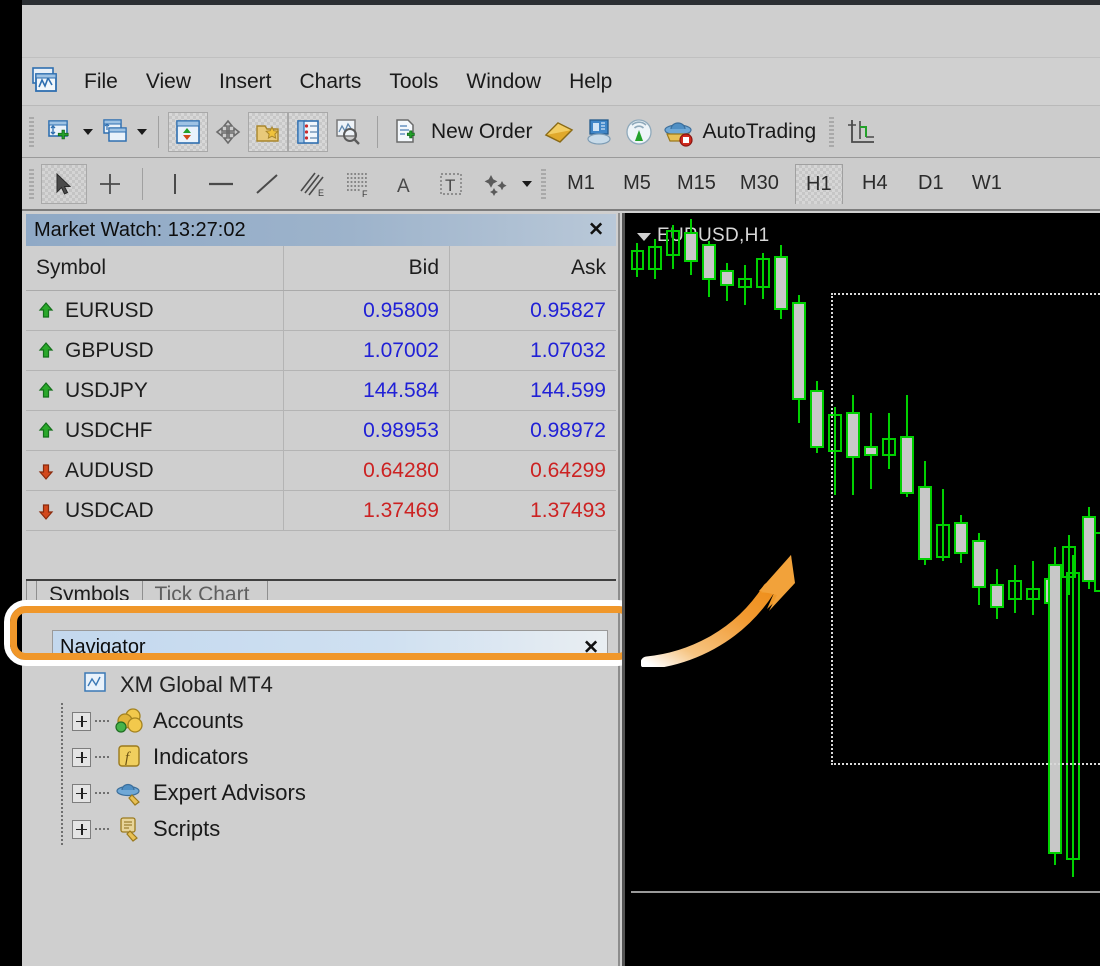 This screenshot has width=1100, height=966. I want to click on column-header-symbol: Symbol, so click(155, 268).